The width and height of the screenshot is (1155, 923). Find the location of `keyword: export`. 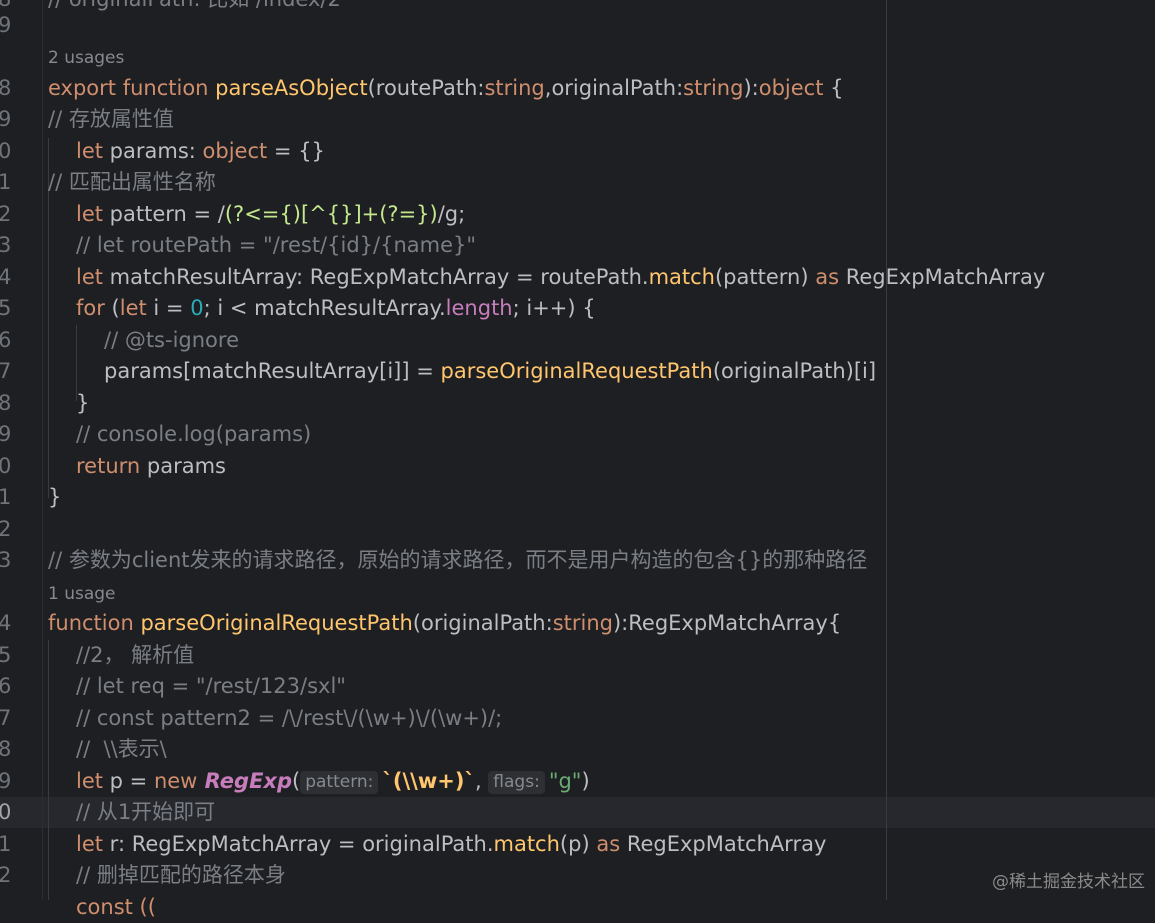

keyword: export is located at coordinates (82, 88).